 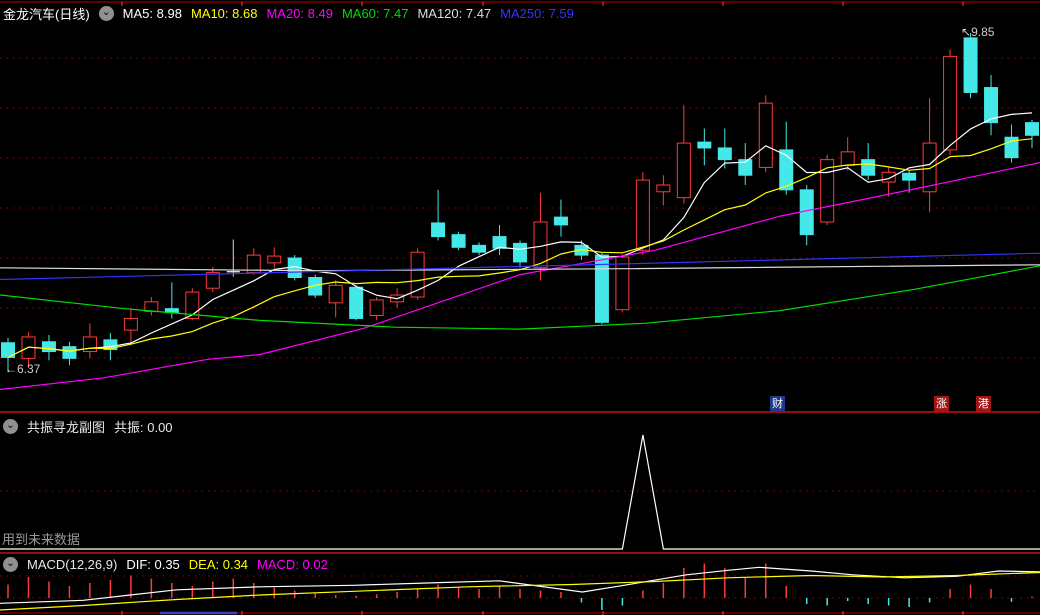 What do you see at coordinates (224, 13) in the screenshot?
I see `ma10-label: MA10: 8.68` at bounding box center [224, 13].